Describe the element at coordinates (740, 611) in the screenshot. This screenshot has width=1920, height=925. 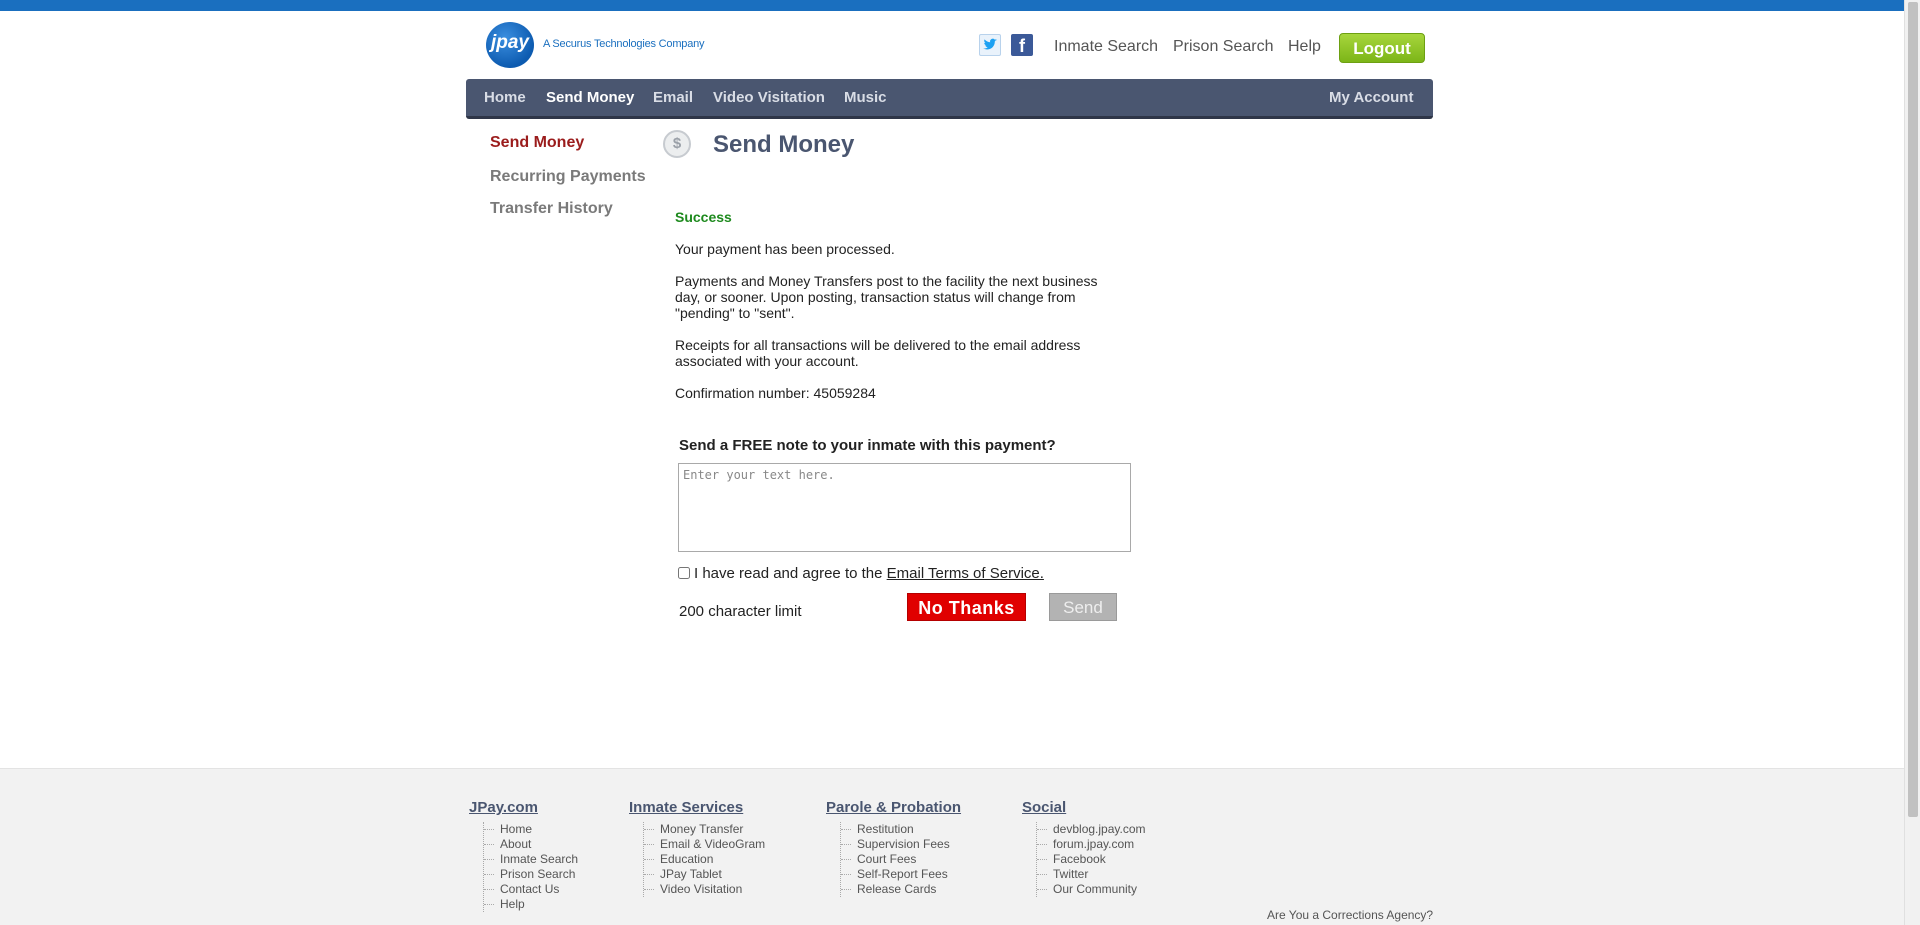
I see `character-limit: 200 character limit` at that location.